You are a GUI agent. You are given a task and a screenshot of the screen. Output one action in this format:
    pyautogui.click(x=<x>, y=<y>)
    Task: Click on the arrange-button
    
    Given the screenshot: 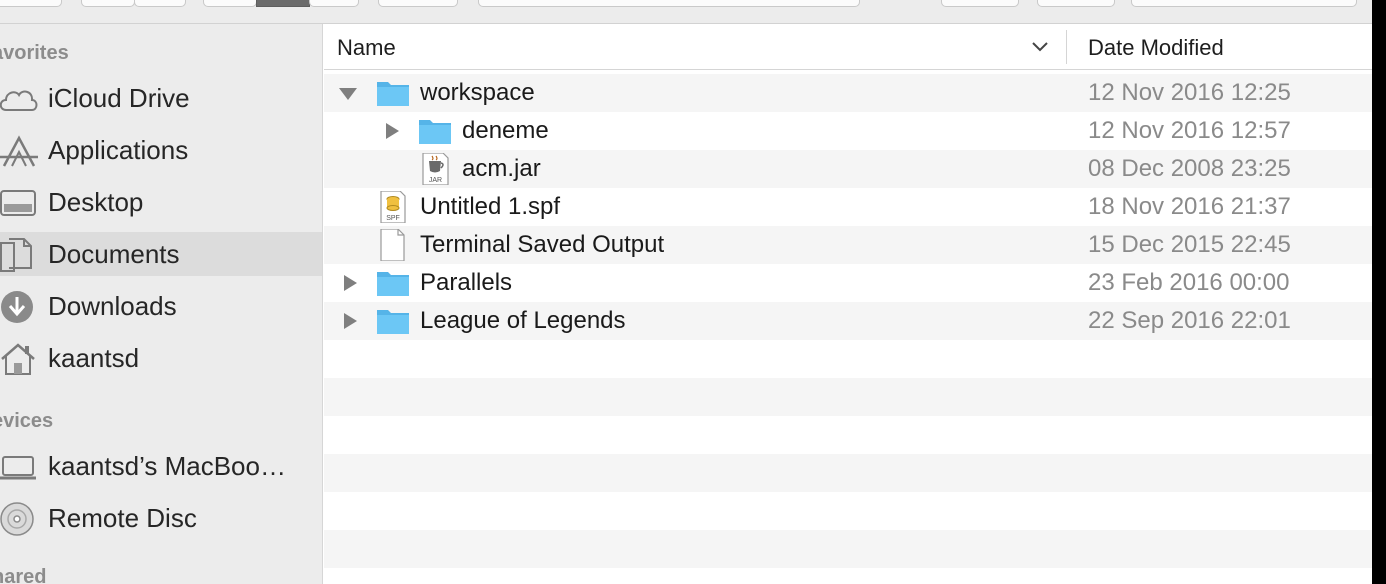 What is the action you would take?
    pyautogui.click(x=418, y=3)
    